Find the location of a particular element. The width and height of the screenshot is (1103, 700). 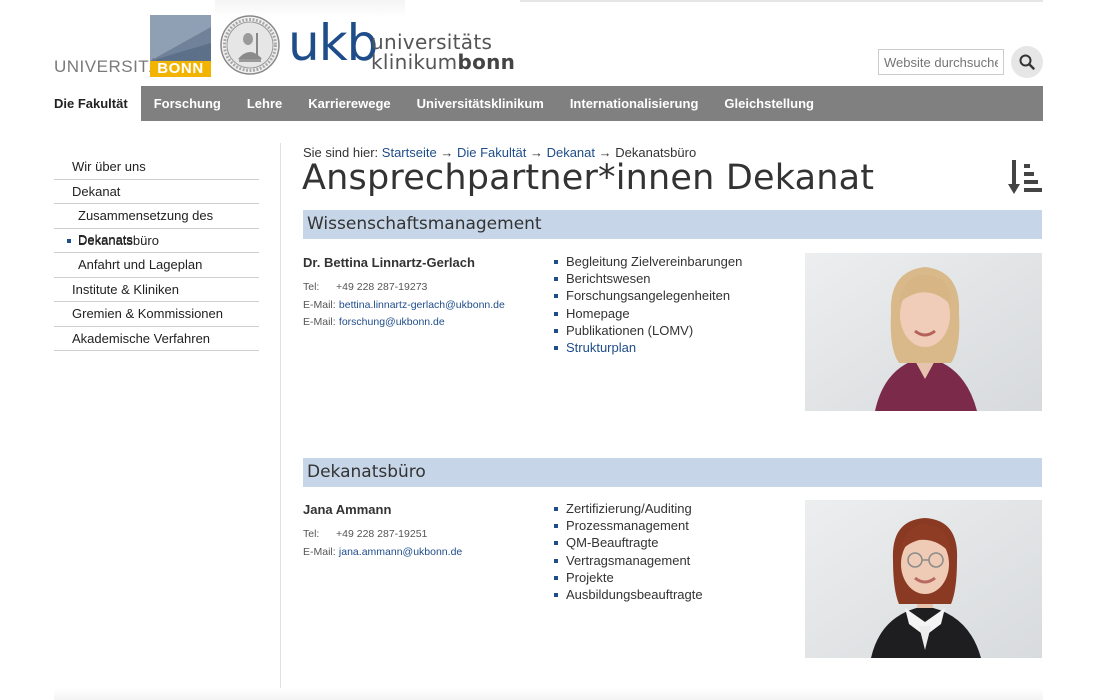

search-input is located at coordinates (941, 62).